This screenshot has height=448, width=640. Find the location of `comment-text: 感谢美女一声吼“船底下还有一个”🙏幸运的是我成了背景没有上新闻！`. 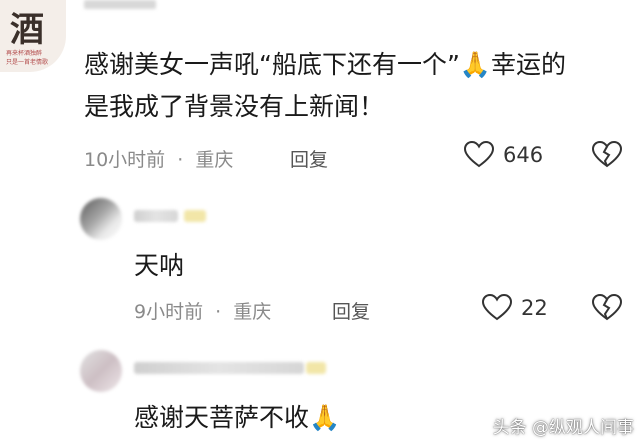

comment-text: 感谢美女一声吼“船底下还有一个”🙏幸运的是我成了背景没有上新闻！ is located at coordinates (325, 85).